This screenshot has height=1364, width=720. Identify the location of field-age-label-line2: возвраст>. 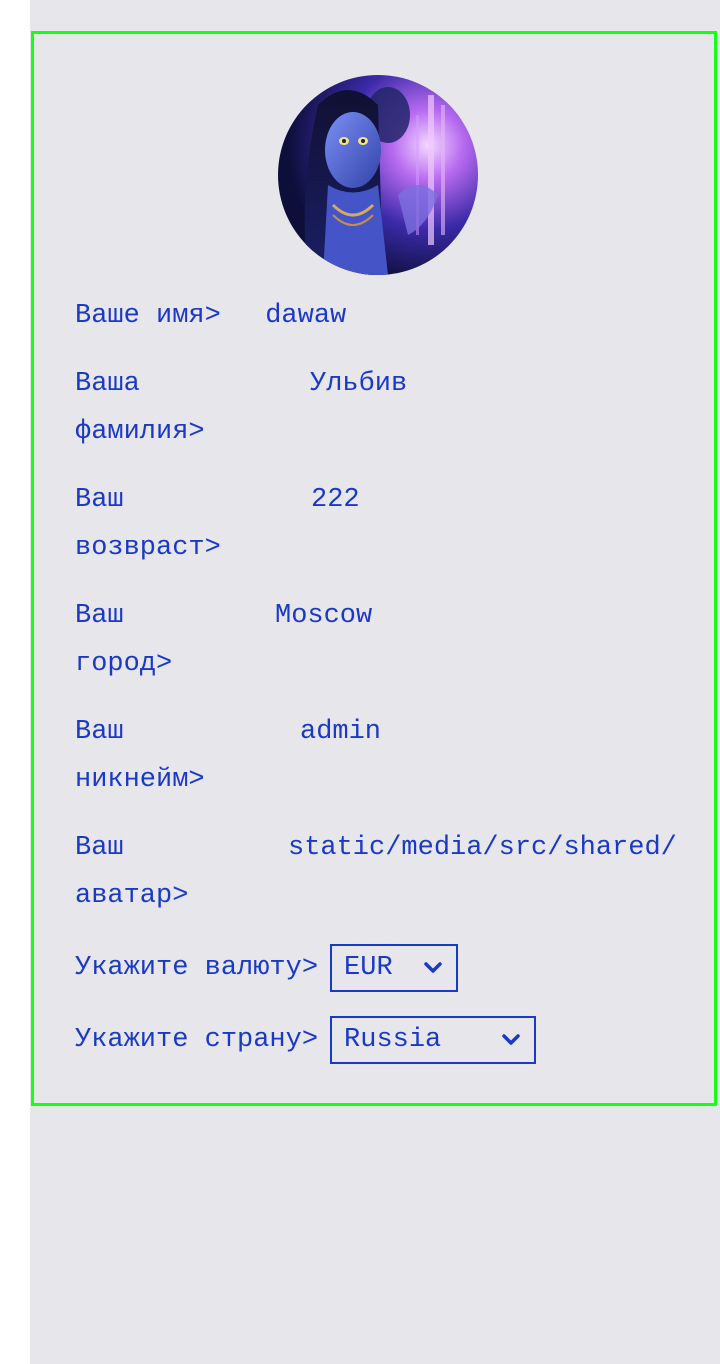
(148, 548).